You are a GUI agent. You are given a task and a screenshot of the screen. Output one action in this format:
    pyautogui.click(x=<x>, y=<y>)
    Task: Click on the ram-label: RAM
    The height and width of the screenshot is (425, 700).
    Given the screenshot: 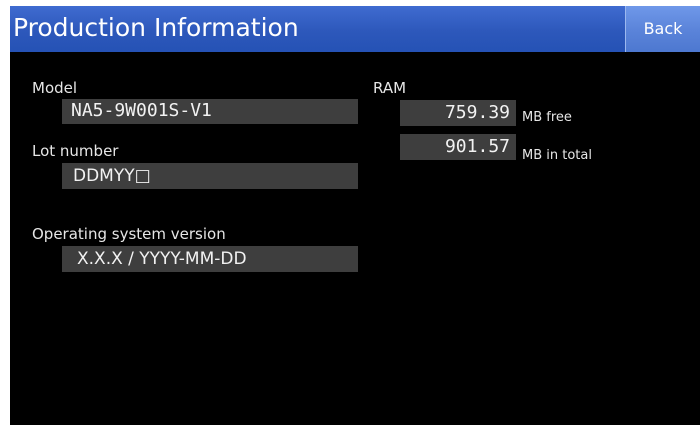 What is the action you would take?
    pyautogui.click(x=390, y=88)
    